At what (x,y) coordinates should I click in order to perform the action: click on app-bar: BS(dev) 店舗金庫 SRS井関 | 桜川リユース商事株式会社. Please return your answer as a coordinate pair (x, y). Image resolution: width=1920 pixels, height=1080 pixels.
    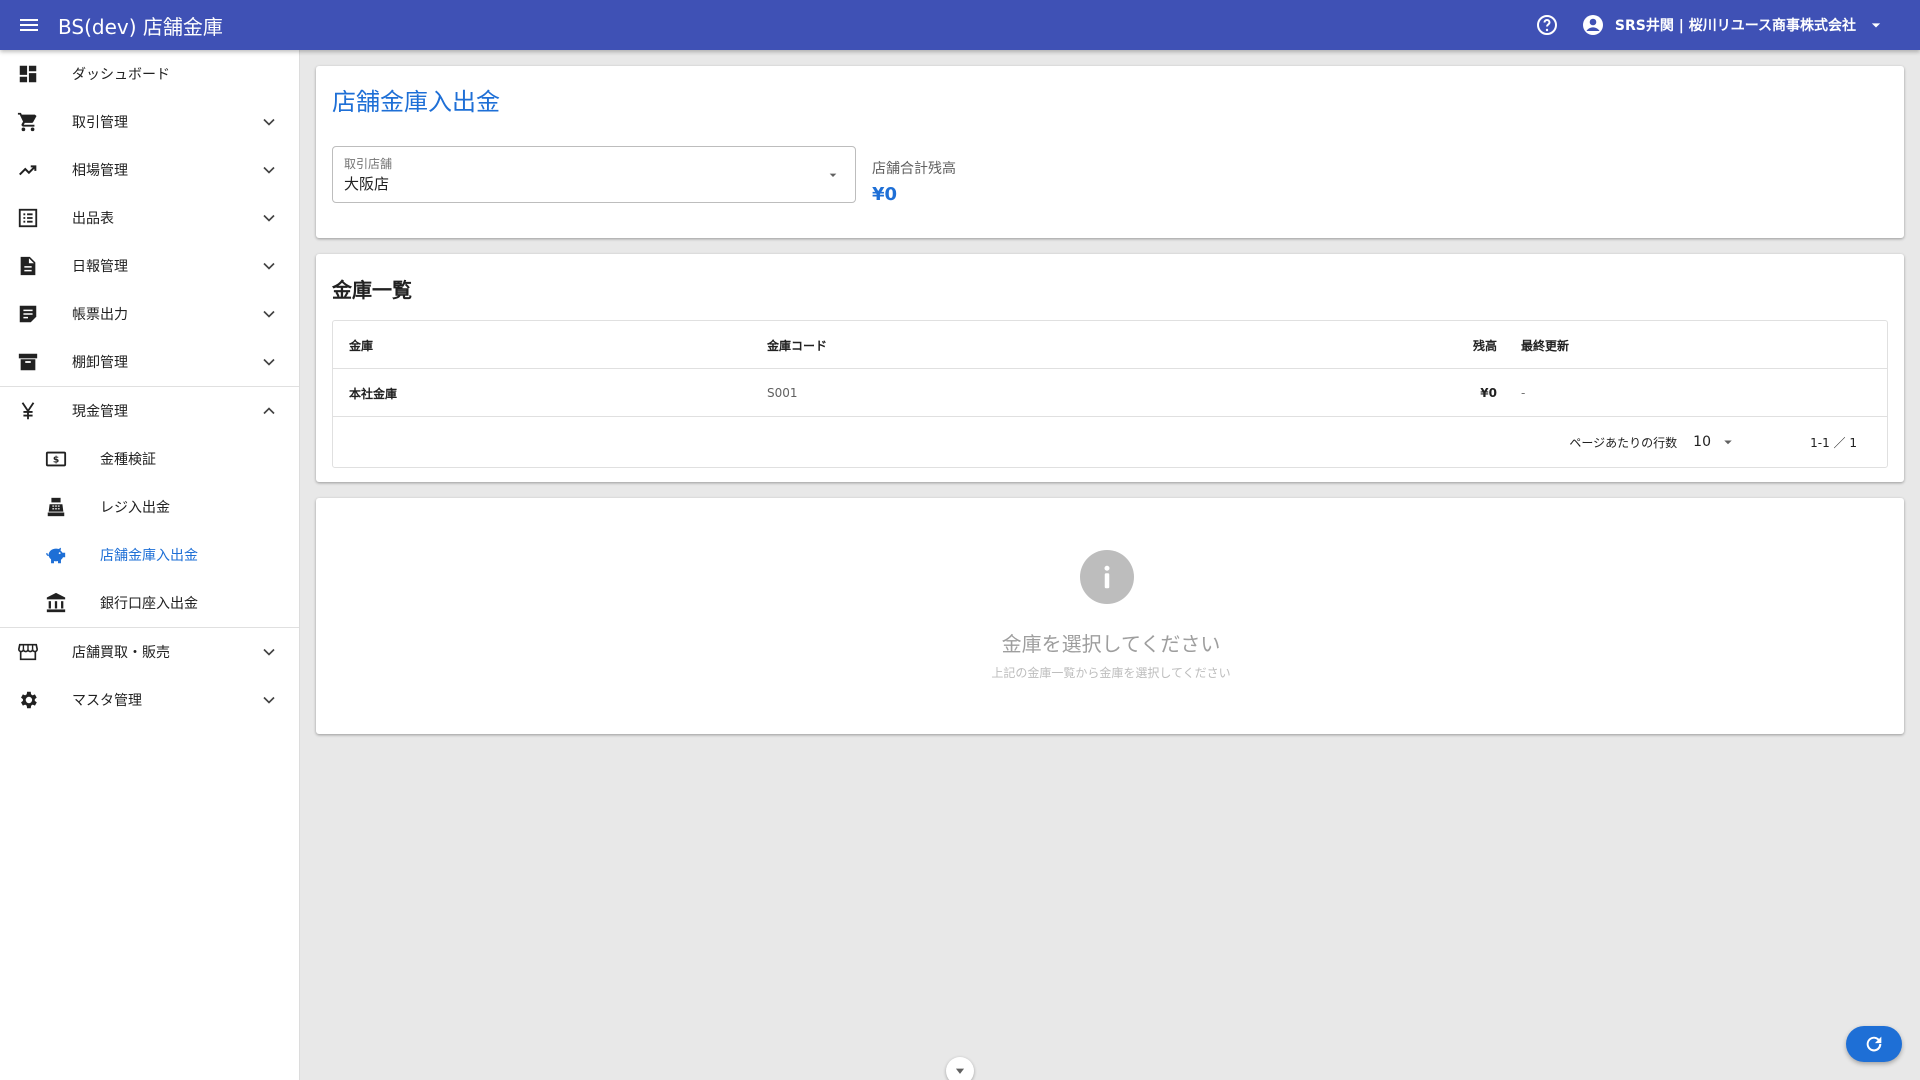
    Looking at the image, I should click on (960, 25).